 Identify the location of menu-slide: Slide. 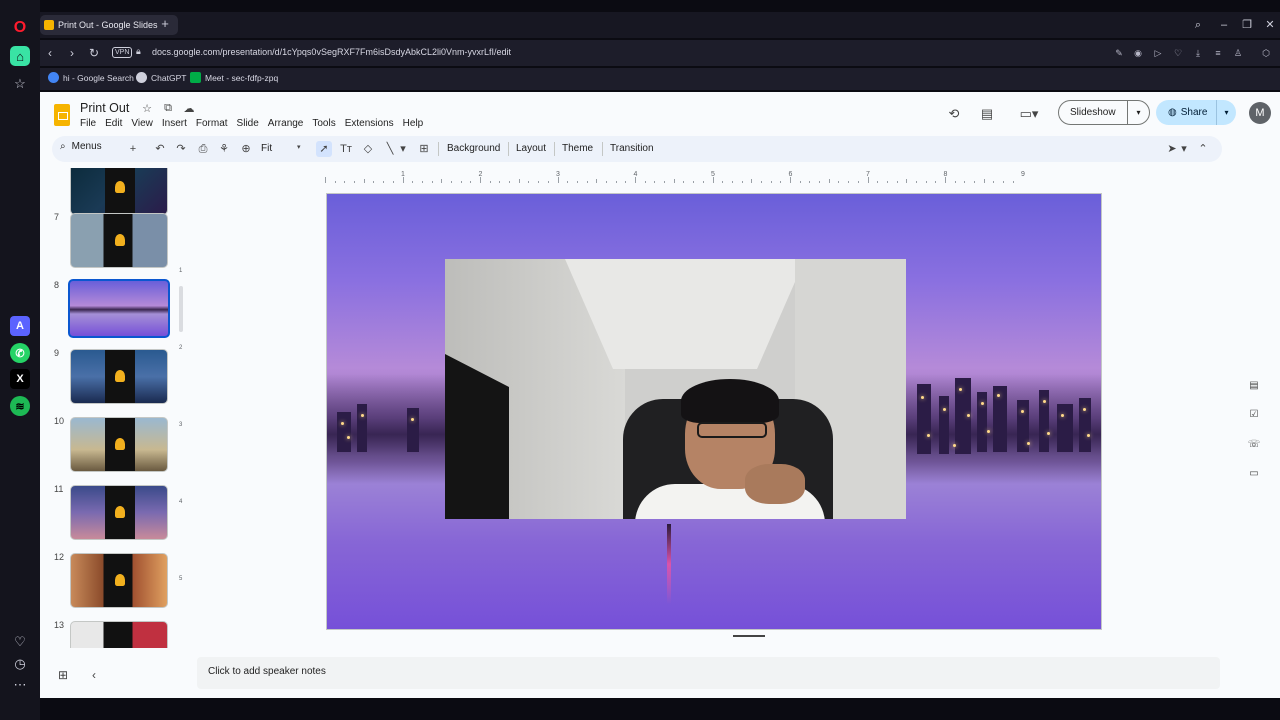
(248, 123).